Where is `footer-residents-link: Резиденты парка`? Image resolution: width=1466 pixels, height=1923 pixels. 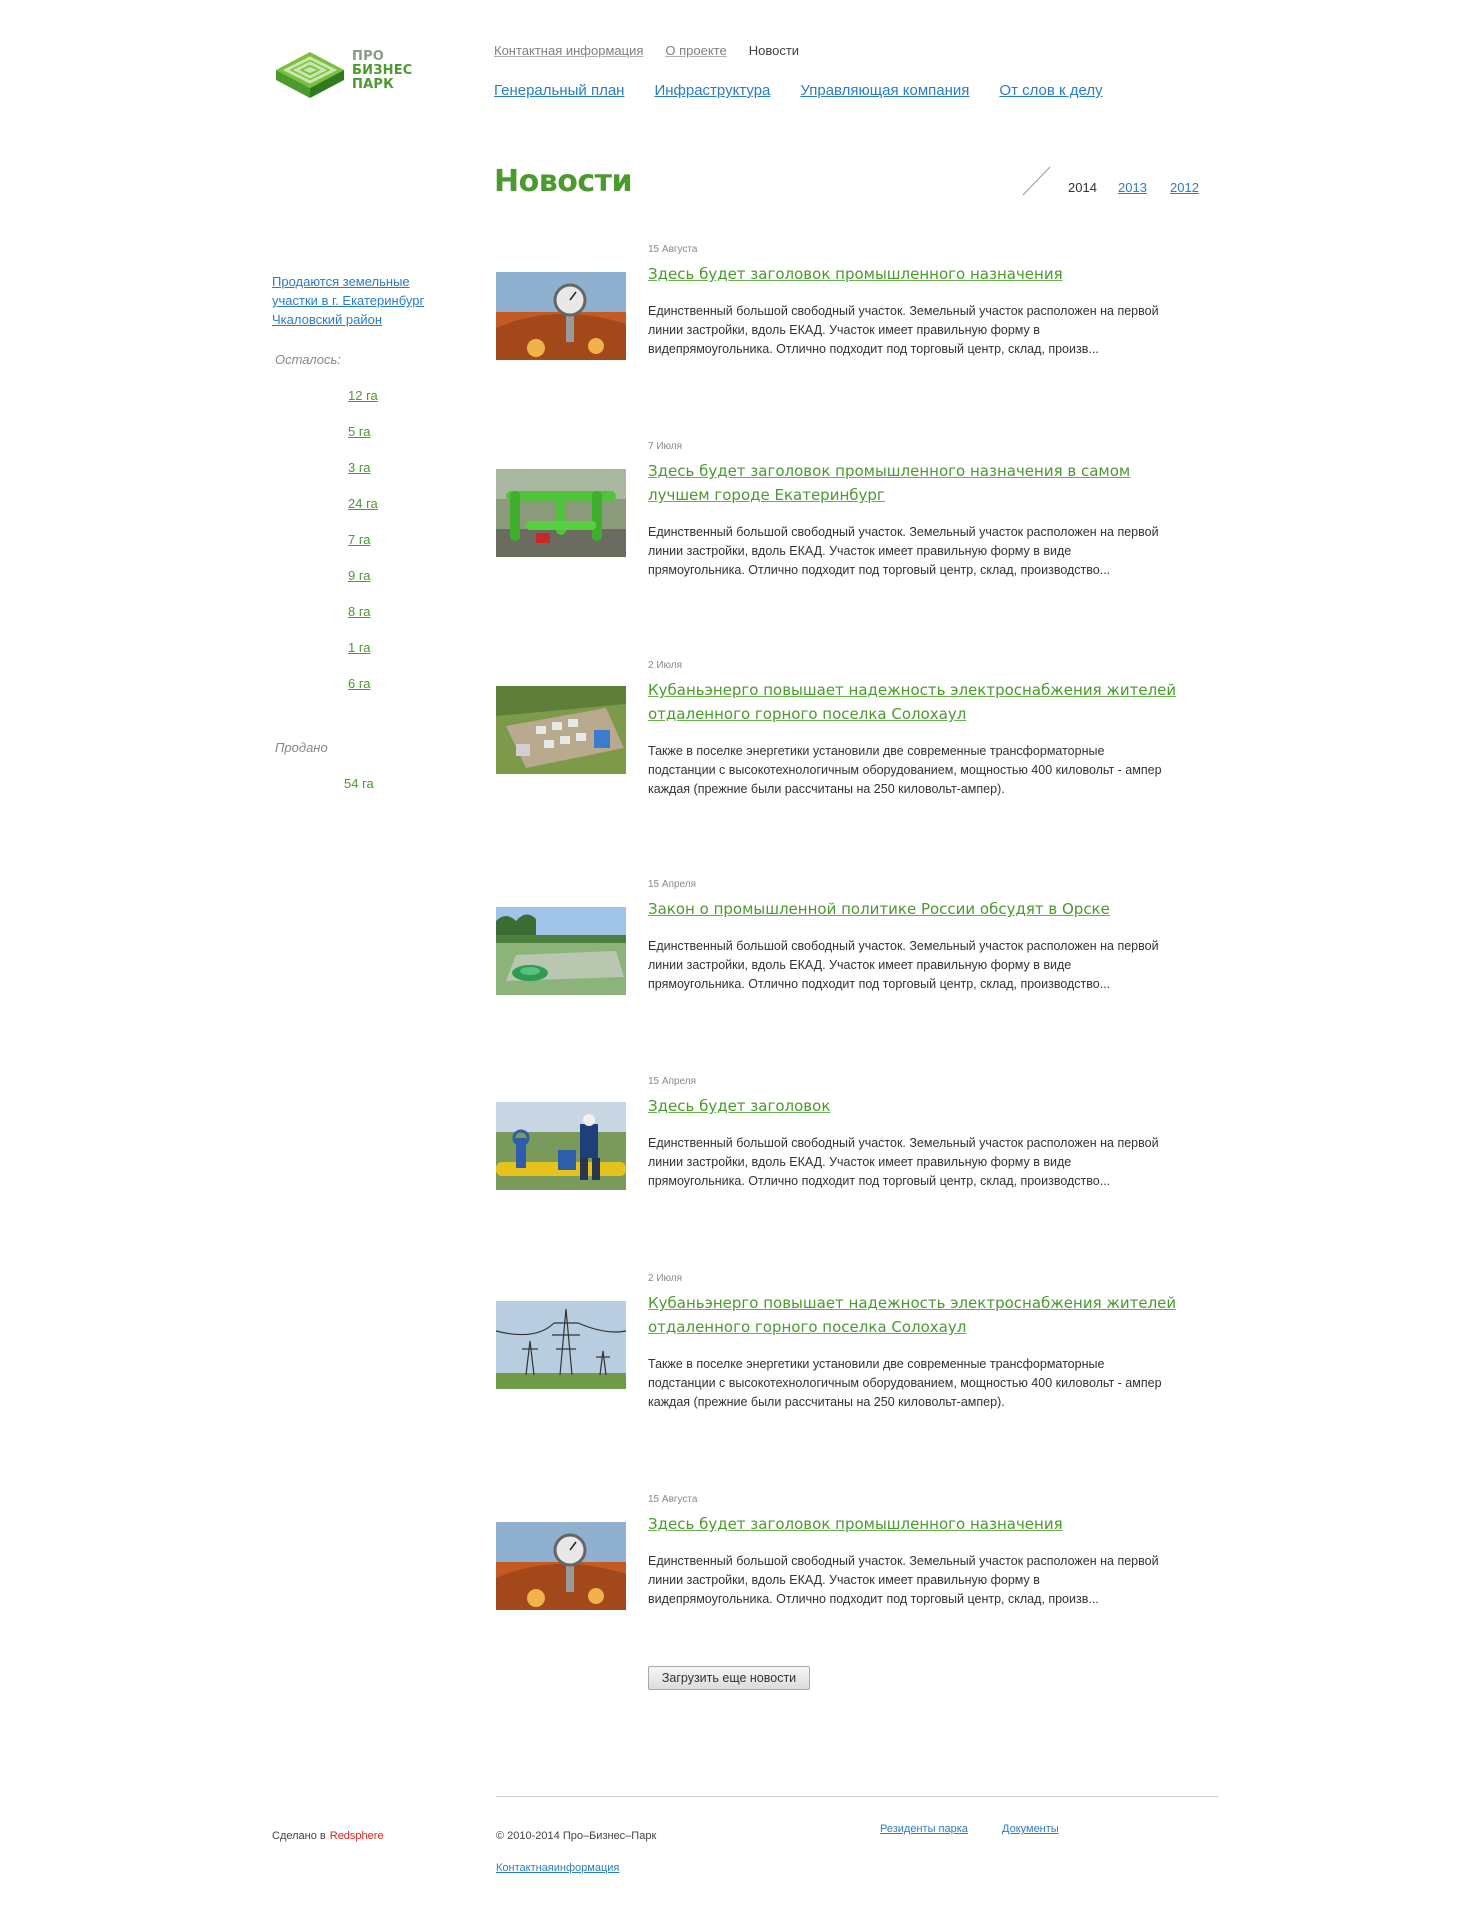 footer-residents-link: Резиденты парка is located at coordinates (924, 1829).